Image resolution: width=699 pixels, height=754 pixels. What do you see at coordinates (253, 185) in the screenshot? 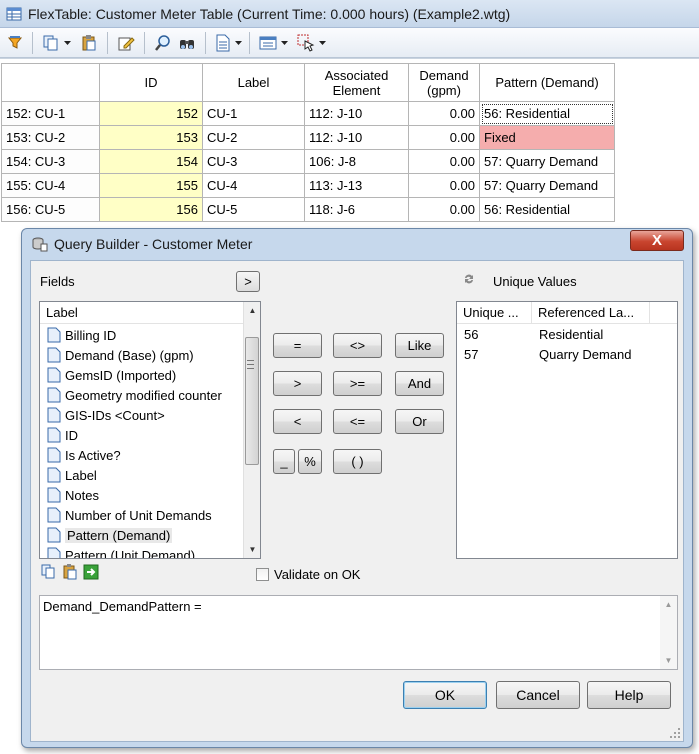
I see `label-cell: CU-4` at bounding box center [253, 185].